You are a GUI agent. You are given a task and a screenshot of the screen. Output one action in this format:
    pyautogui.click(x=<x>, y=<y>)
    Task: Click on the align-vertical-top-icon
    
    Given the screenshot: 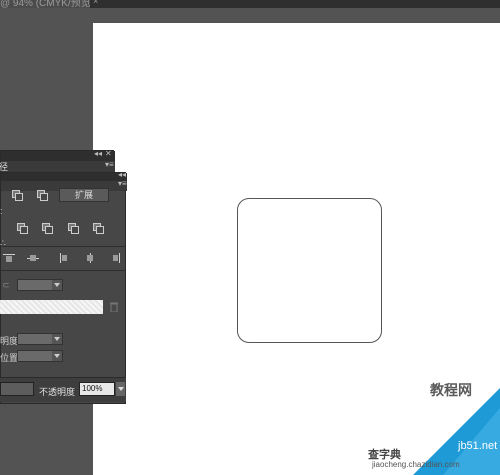 What is the action you would take?
    pyautogui.click(x=9, y=258)
    